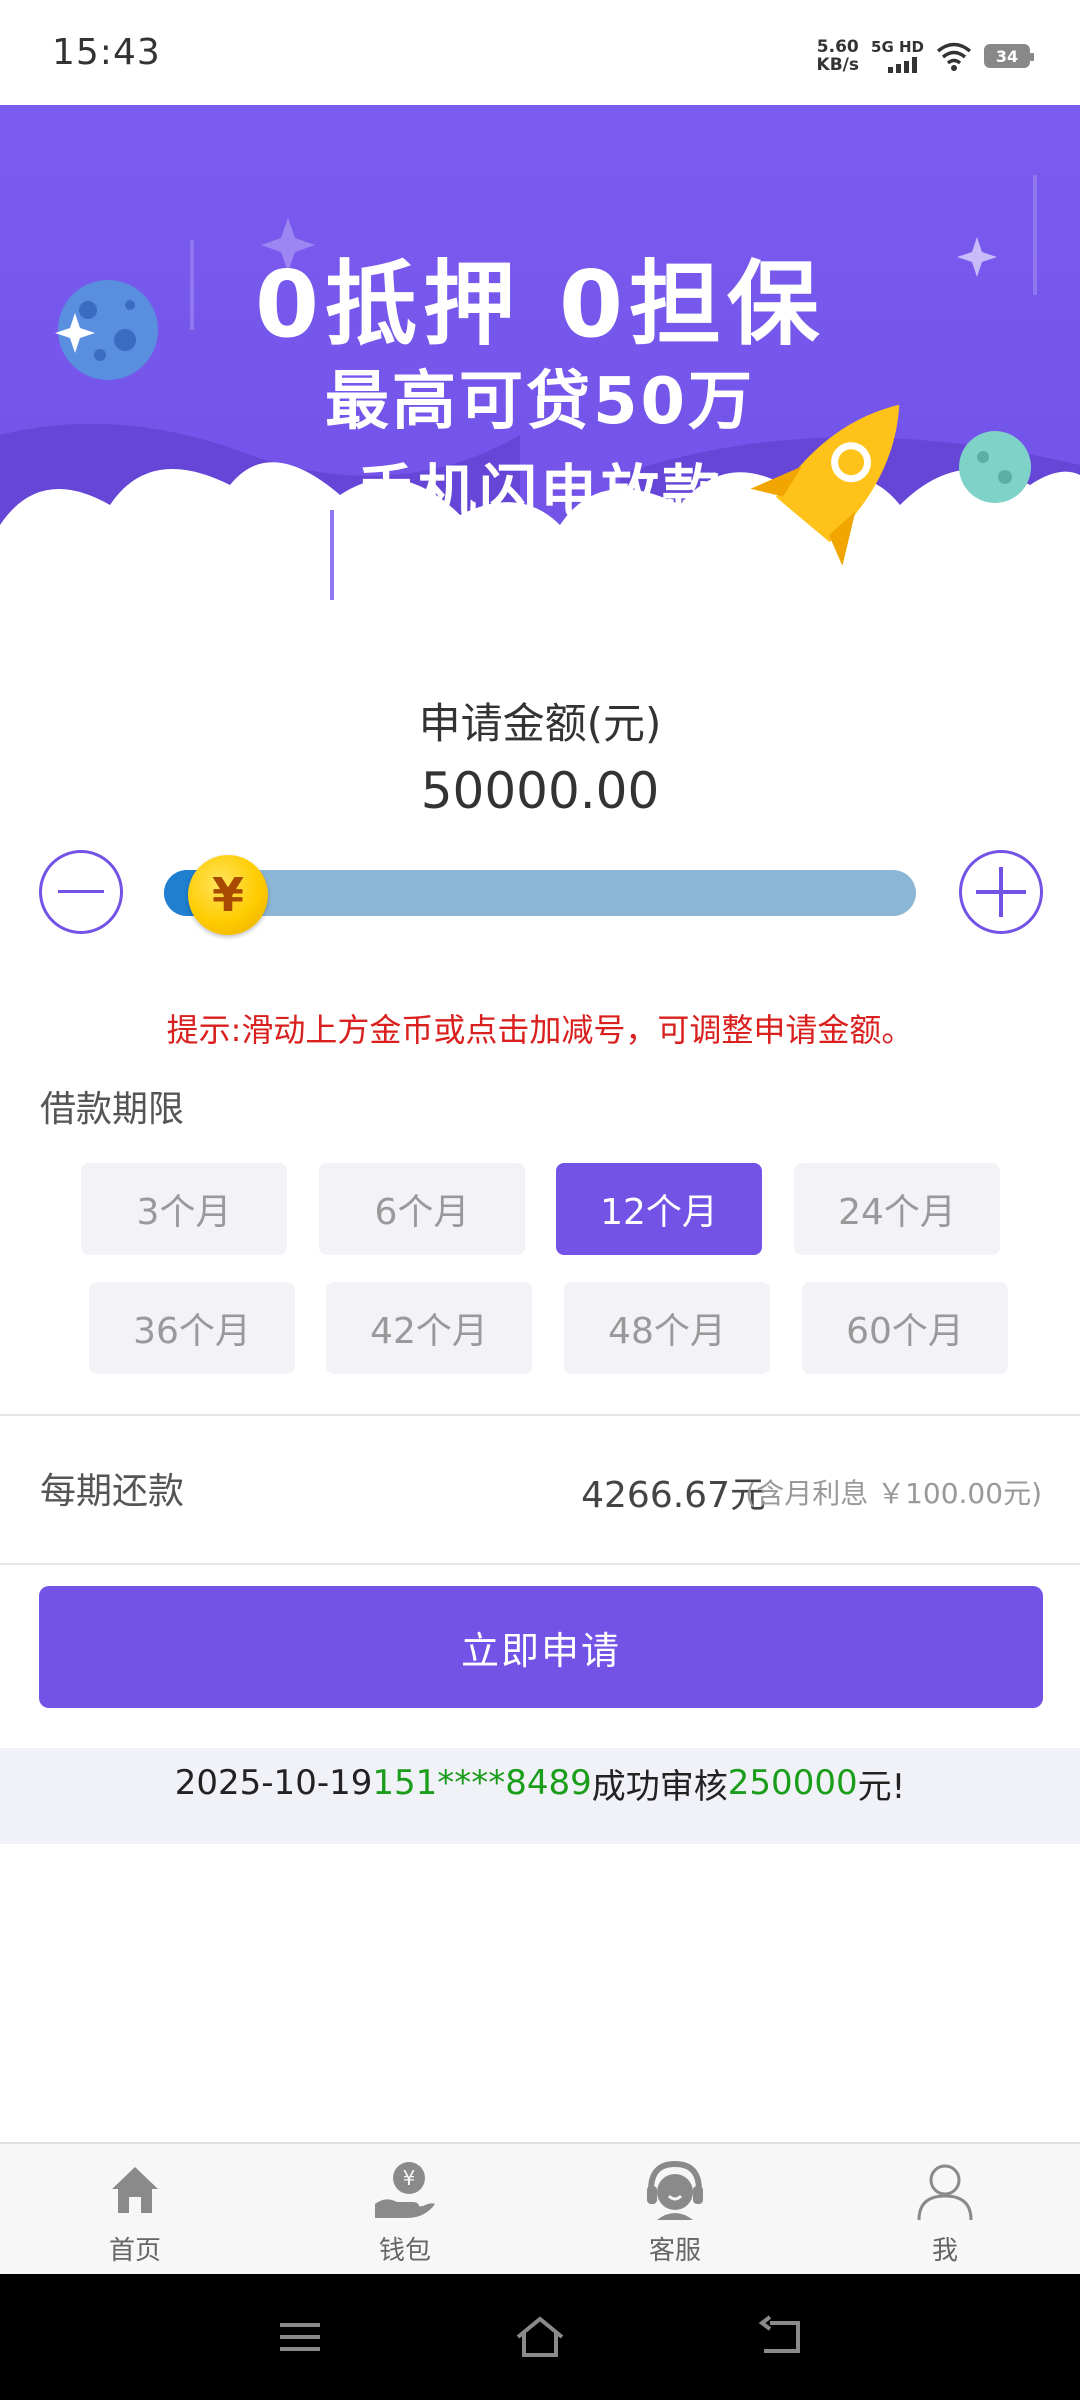  What do you see at coordinates (404, 2251) in the screenshot?
I see `tab-wallet-label: 钱包` at bounding box center [404, 2251].